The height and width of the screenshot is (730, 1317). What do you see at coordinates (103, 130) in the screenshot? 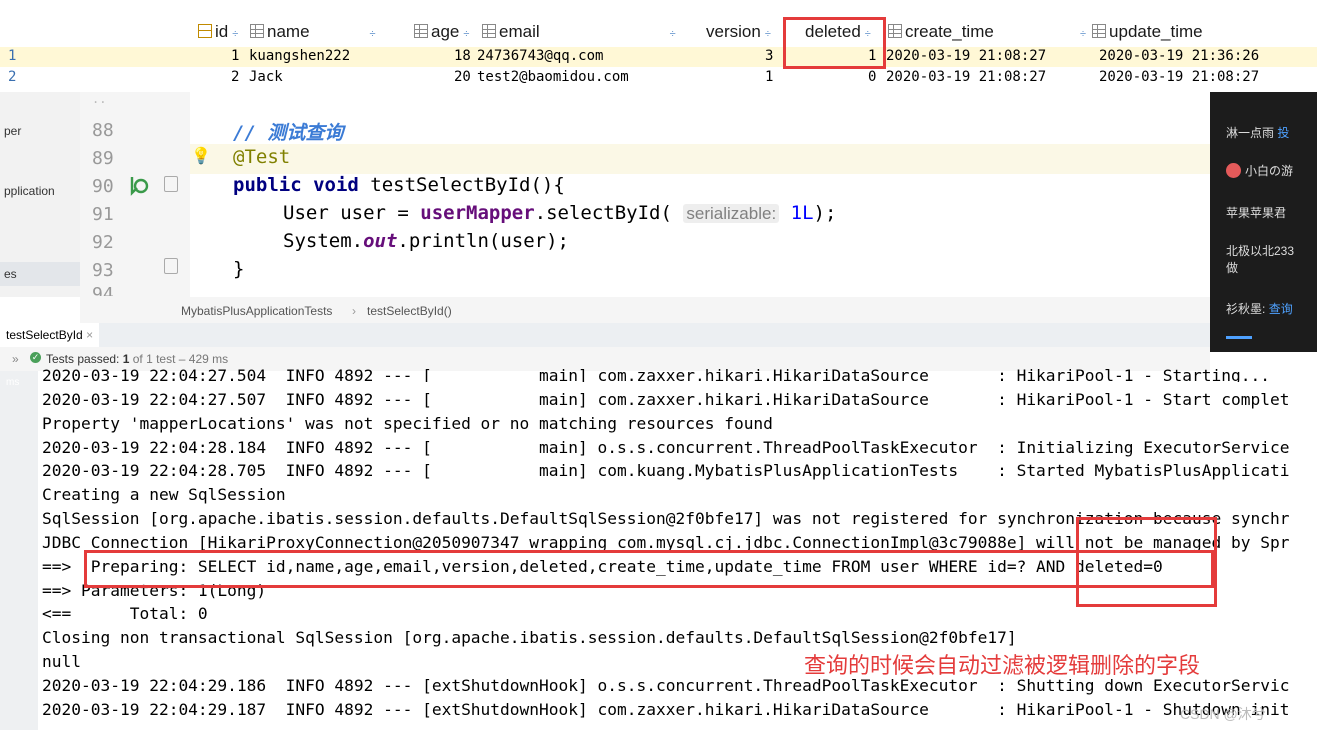
I see `line-number: 88` at bounding box center [103, 130].